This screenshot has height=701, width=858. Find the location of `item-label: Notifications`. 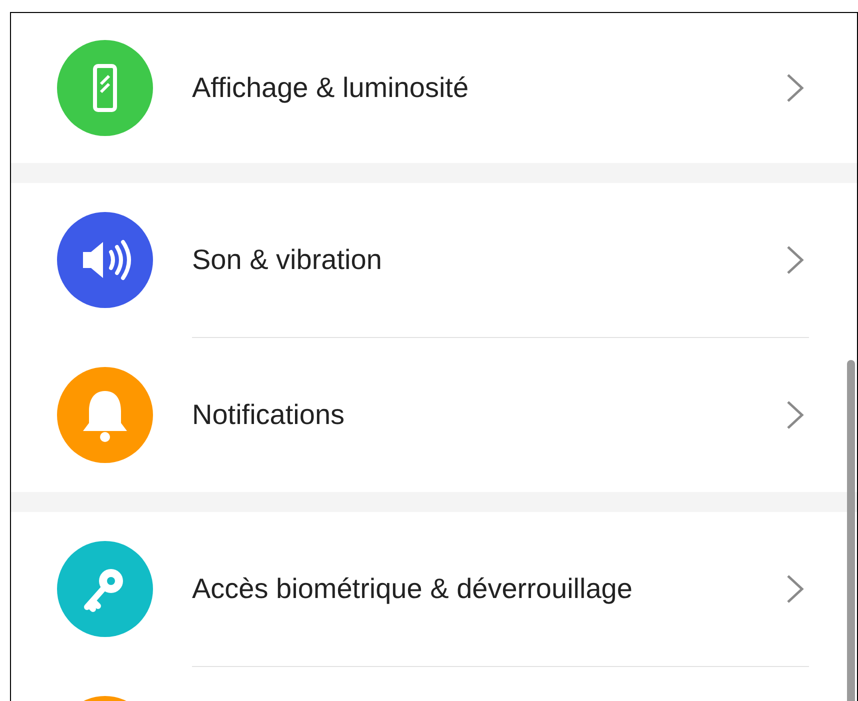

item-label: Notifications is located at coordinates (269, 415).